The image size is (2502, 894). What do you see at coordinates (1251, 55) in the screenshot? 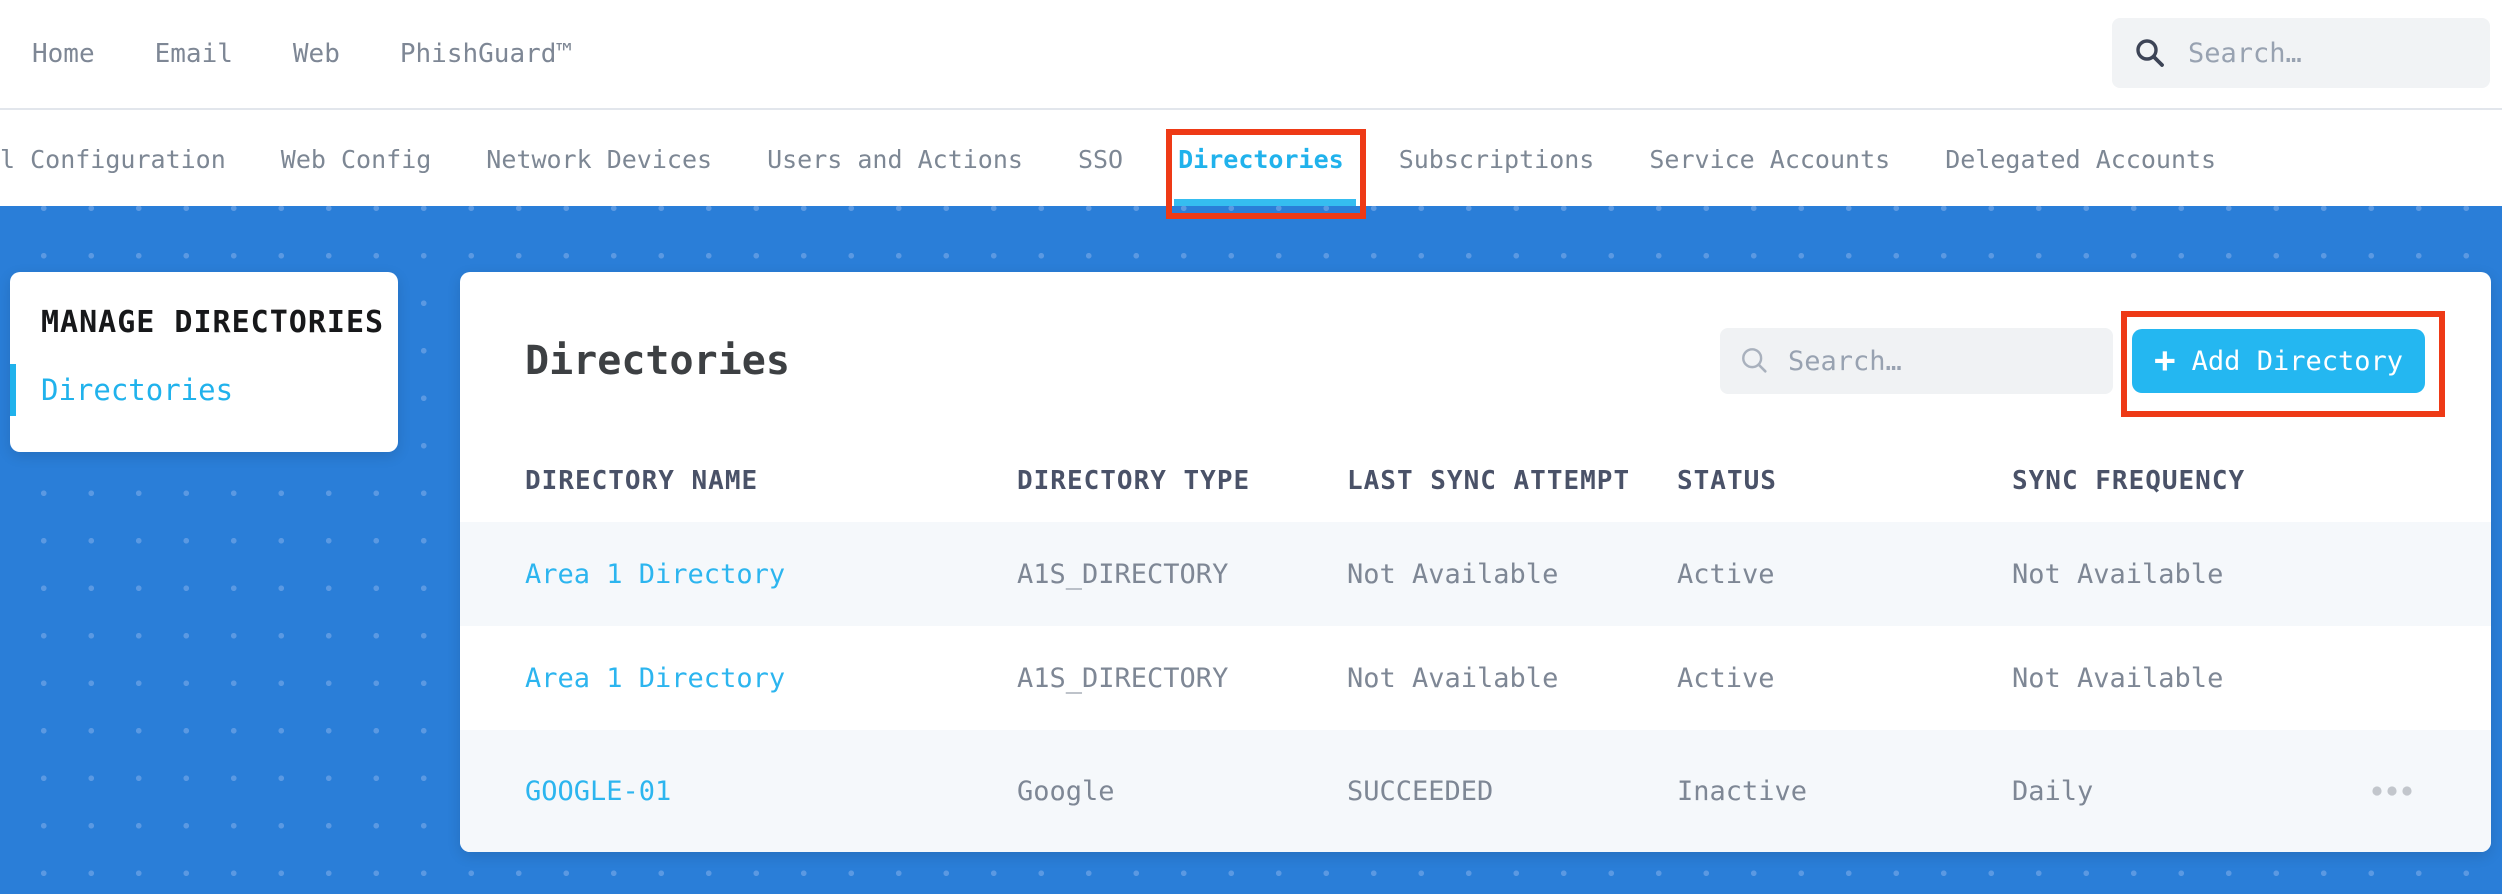
I see `top-navigation: Home Email Web PhishGuard™` at bounding box center [1251, 55].